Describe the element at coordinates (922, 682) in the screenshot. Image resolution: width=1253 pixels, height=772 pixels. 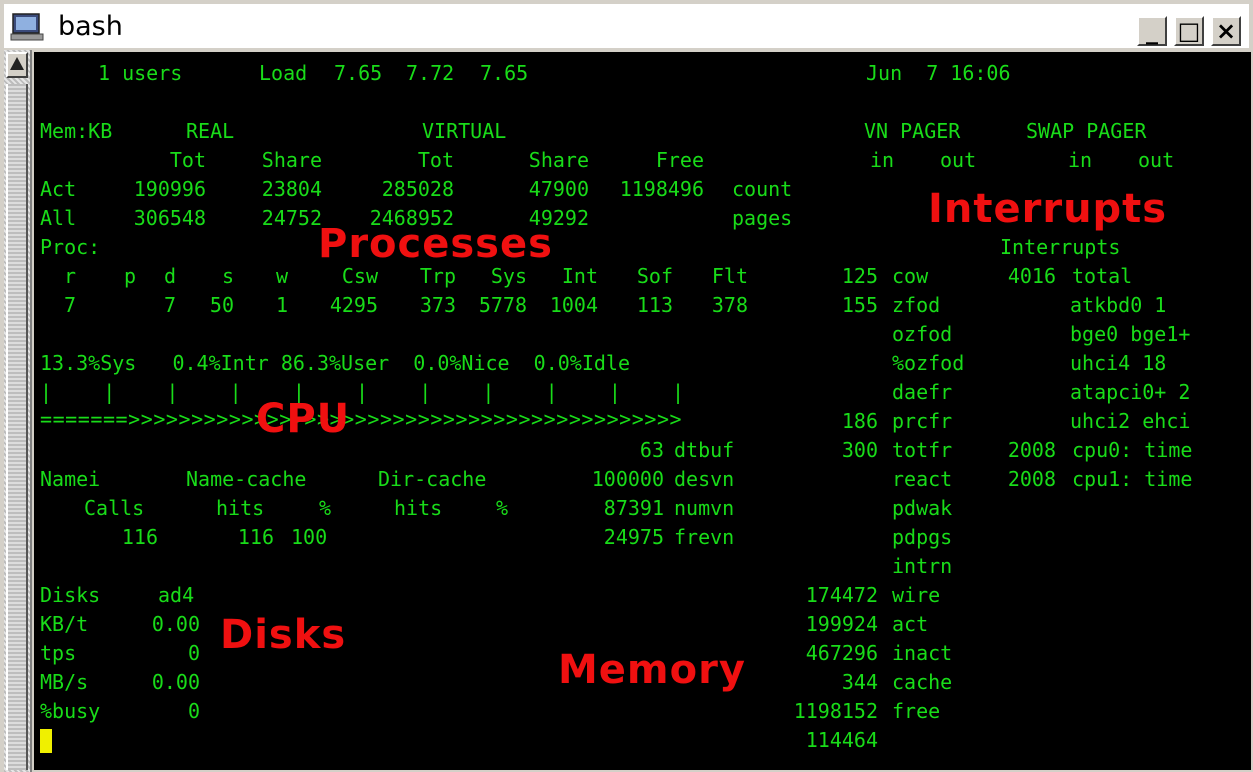
I see `memory-stat-label: cache` at that location.